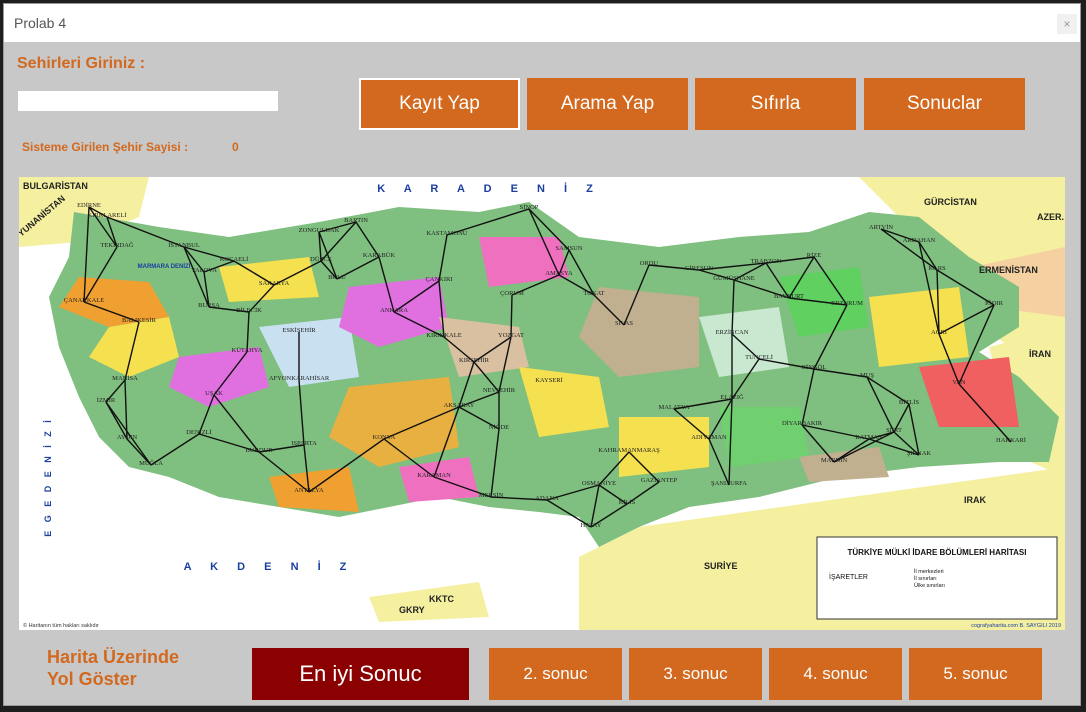 The image size is (1086, 712). Describe the element at coordinates (337, 277) in the screenshot. I see `city-label: BOLU` at that location.